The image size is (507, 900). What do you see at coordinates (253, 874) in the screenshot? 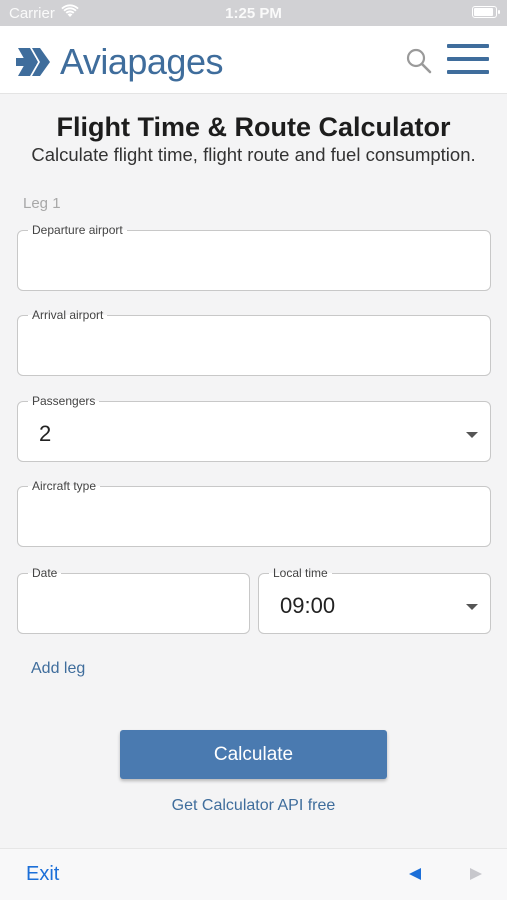
I see `browser-toolbar: Exit` at bounding box center [253, 874].